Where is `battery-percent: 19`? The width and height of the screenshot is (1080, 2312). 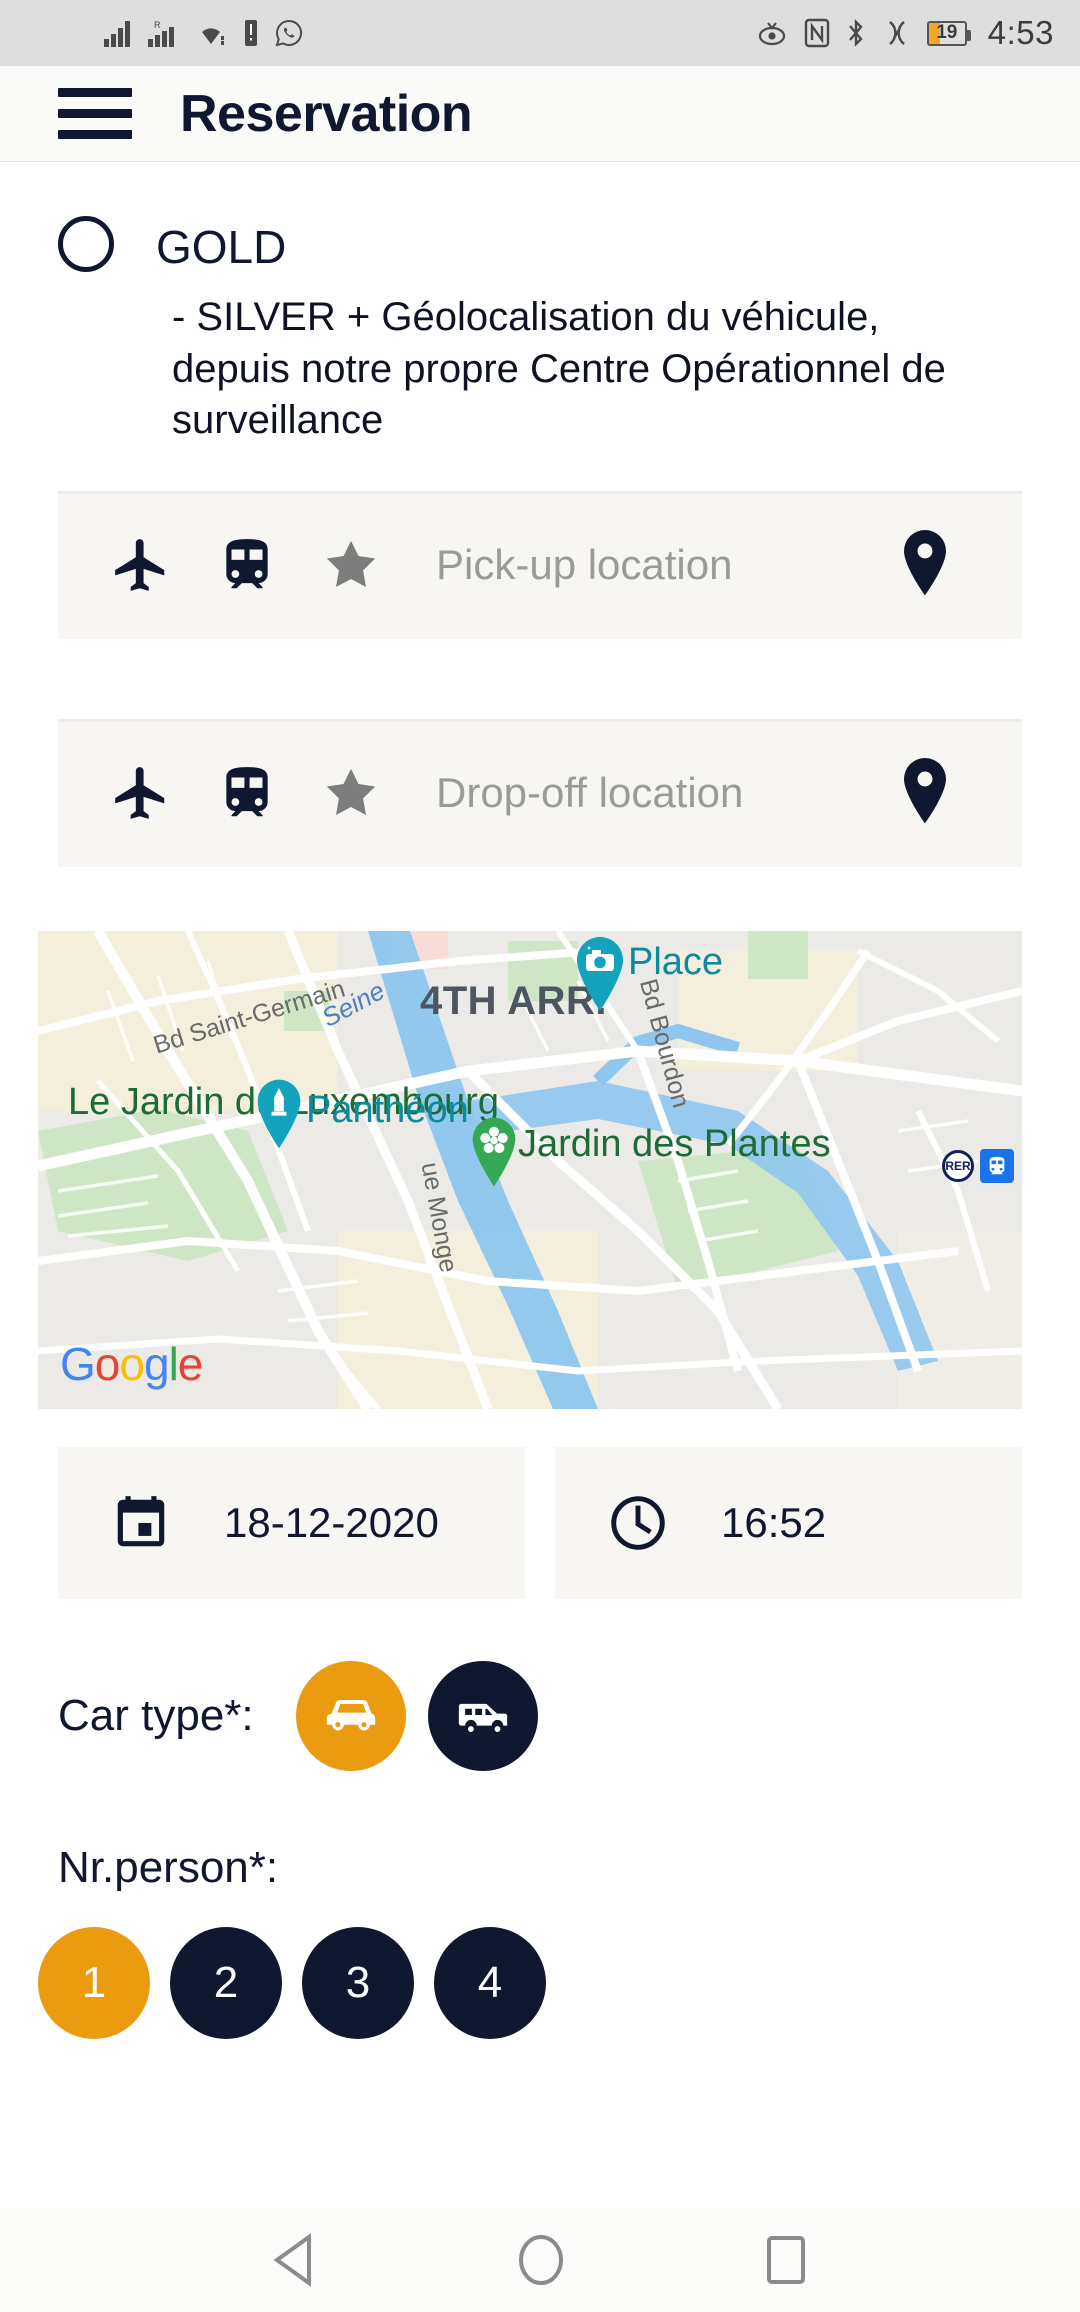
battery-percent: 19 is located at coordinates (947, 32).